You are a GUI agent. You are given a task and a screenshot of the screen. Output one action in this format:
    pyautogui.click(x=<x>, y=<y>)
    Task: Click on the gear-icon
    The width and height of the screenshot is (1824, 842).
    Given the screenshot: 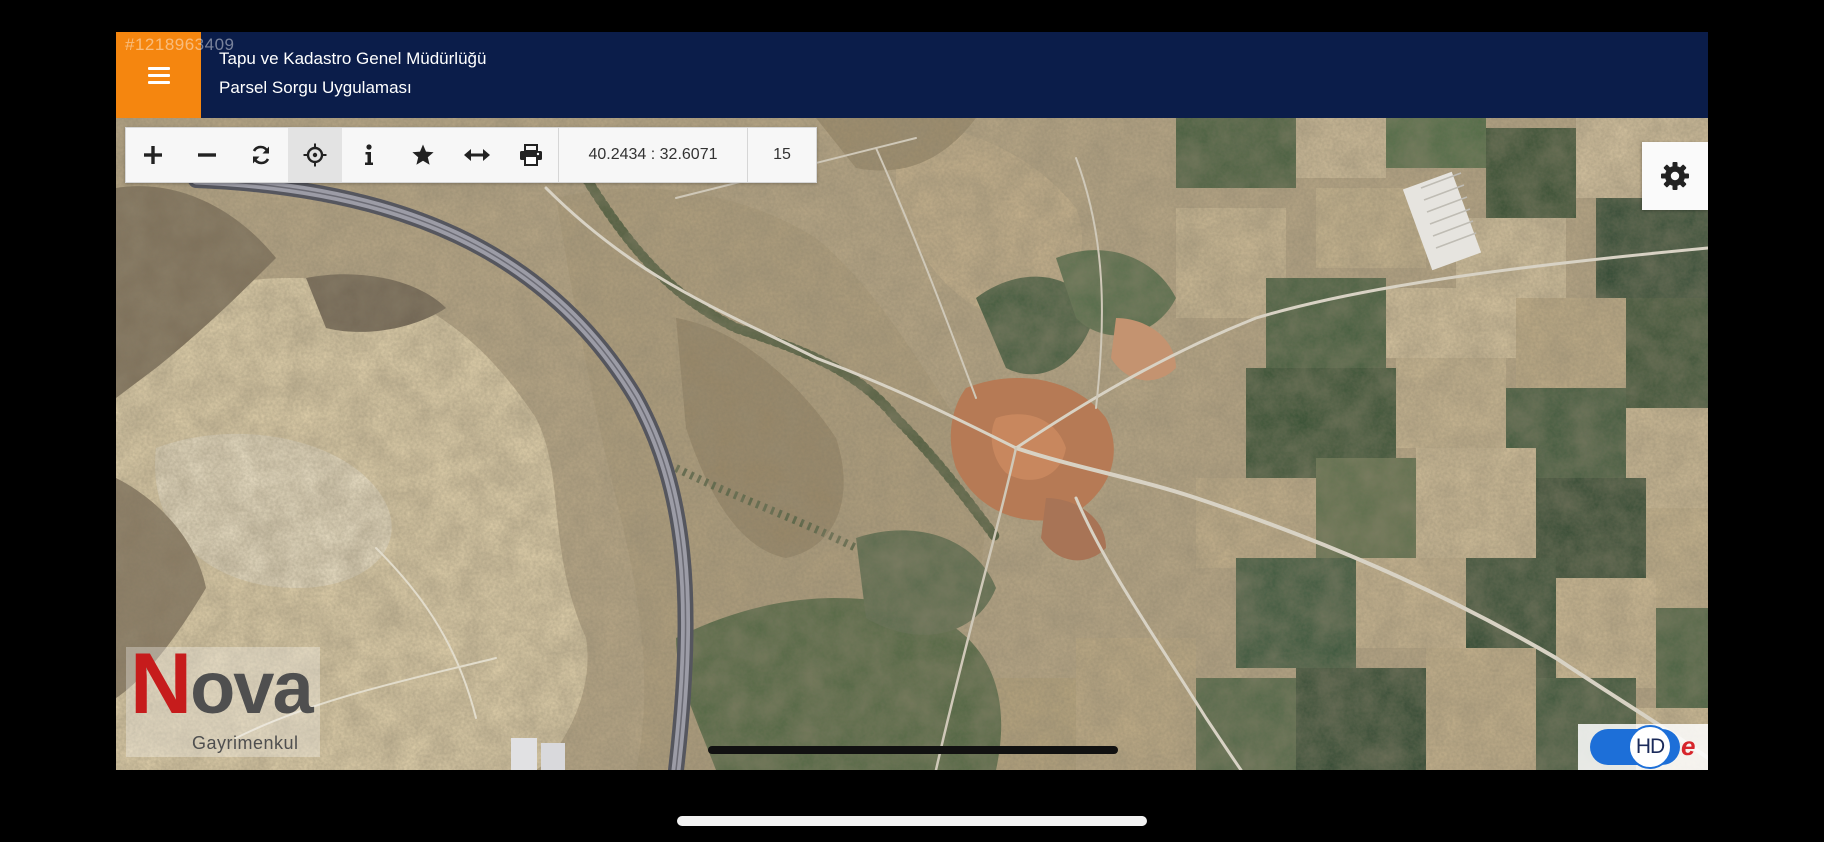 What is the action you would take?
    pyautogui.click(x=1675, y=176)
    